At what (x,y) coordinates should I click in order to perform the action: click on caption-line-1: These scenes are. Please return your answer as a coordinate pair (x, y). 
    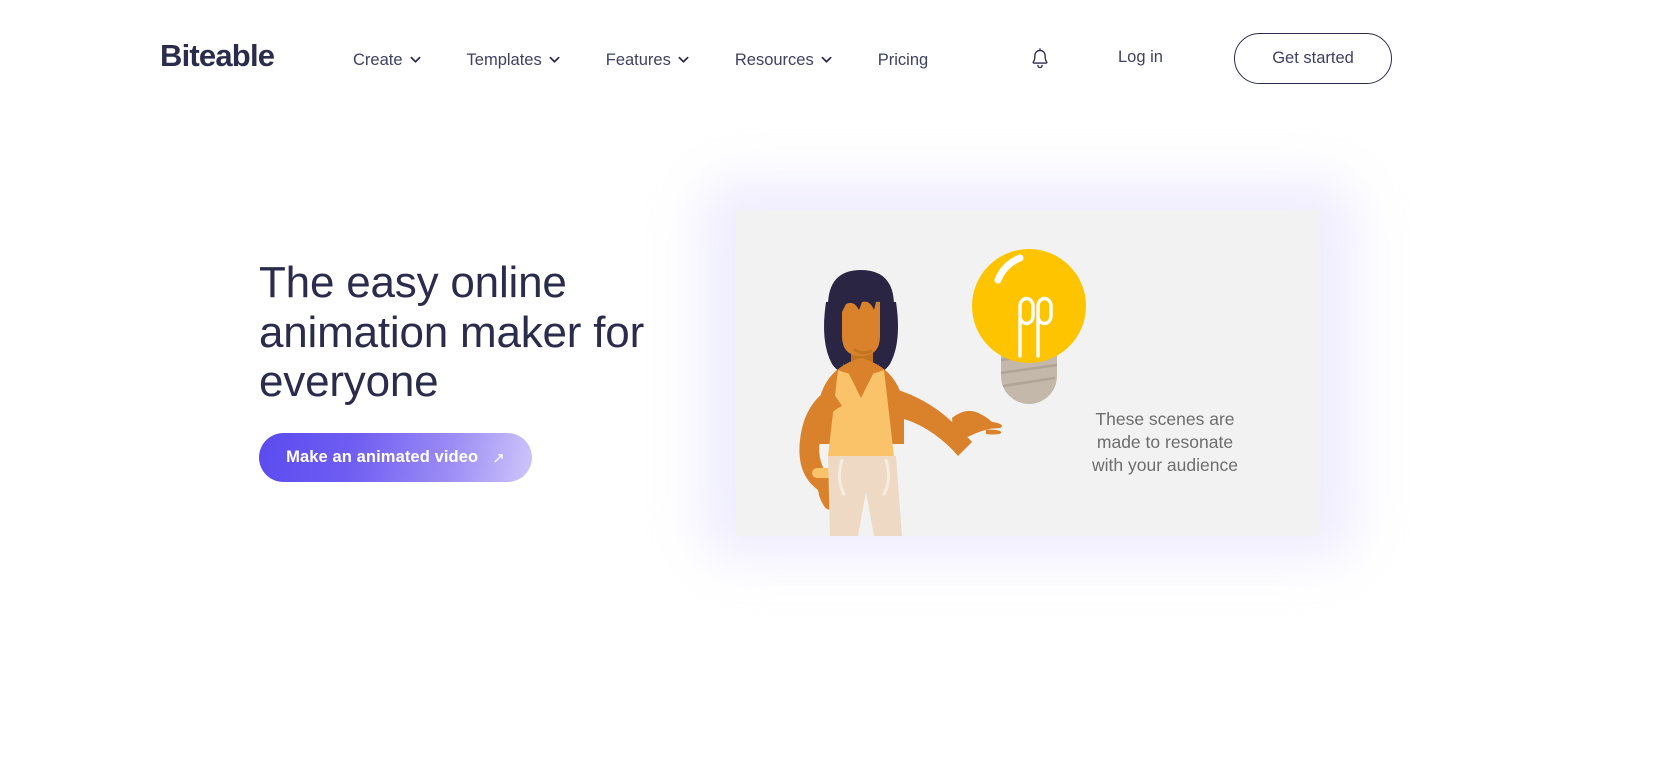
    Looking at the image, I should click on (1165, 419).